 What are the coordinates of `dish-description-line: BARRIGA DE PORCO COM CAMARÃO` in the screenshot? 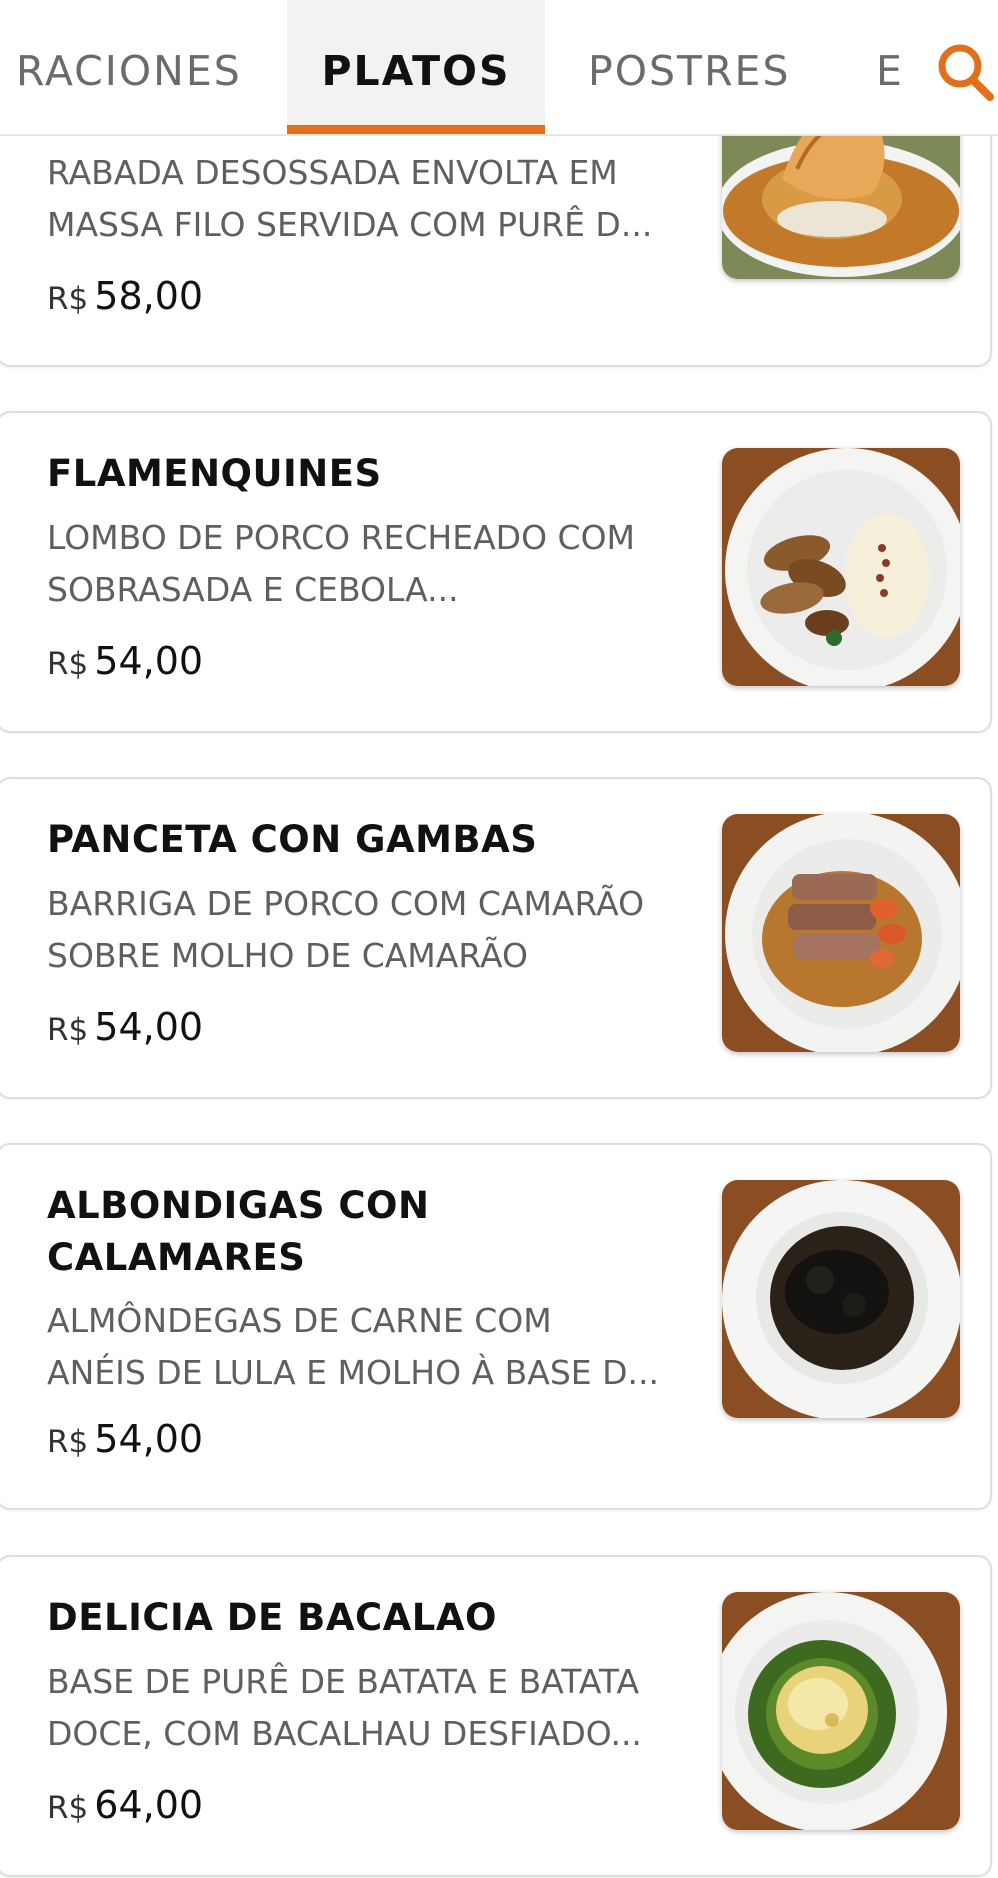 It's located at (346, 903).